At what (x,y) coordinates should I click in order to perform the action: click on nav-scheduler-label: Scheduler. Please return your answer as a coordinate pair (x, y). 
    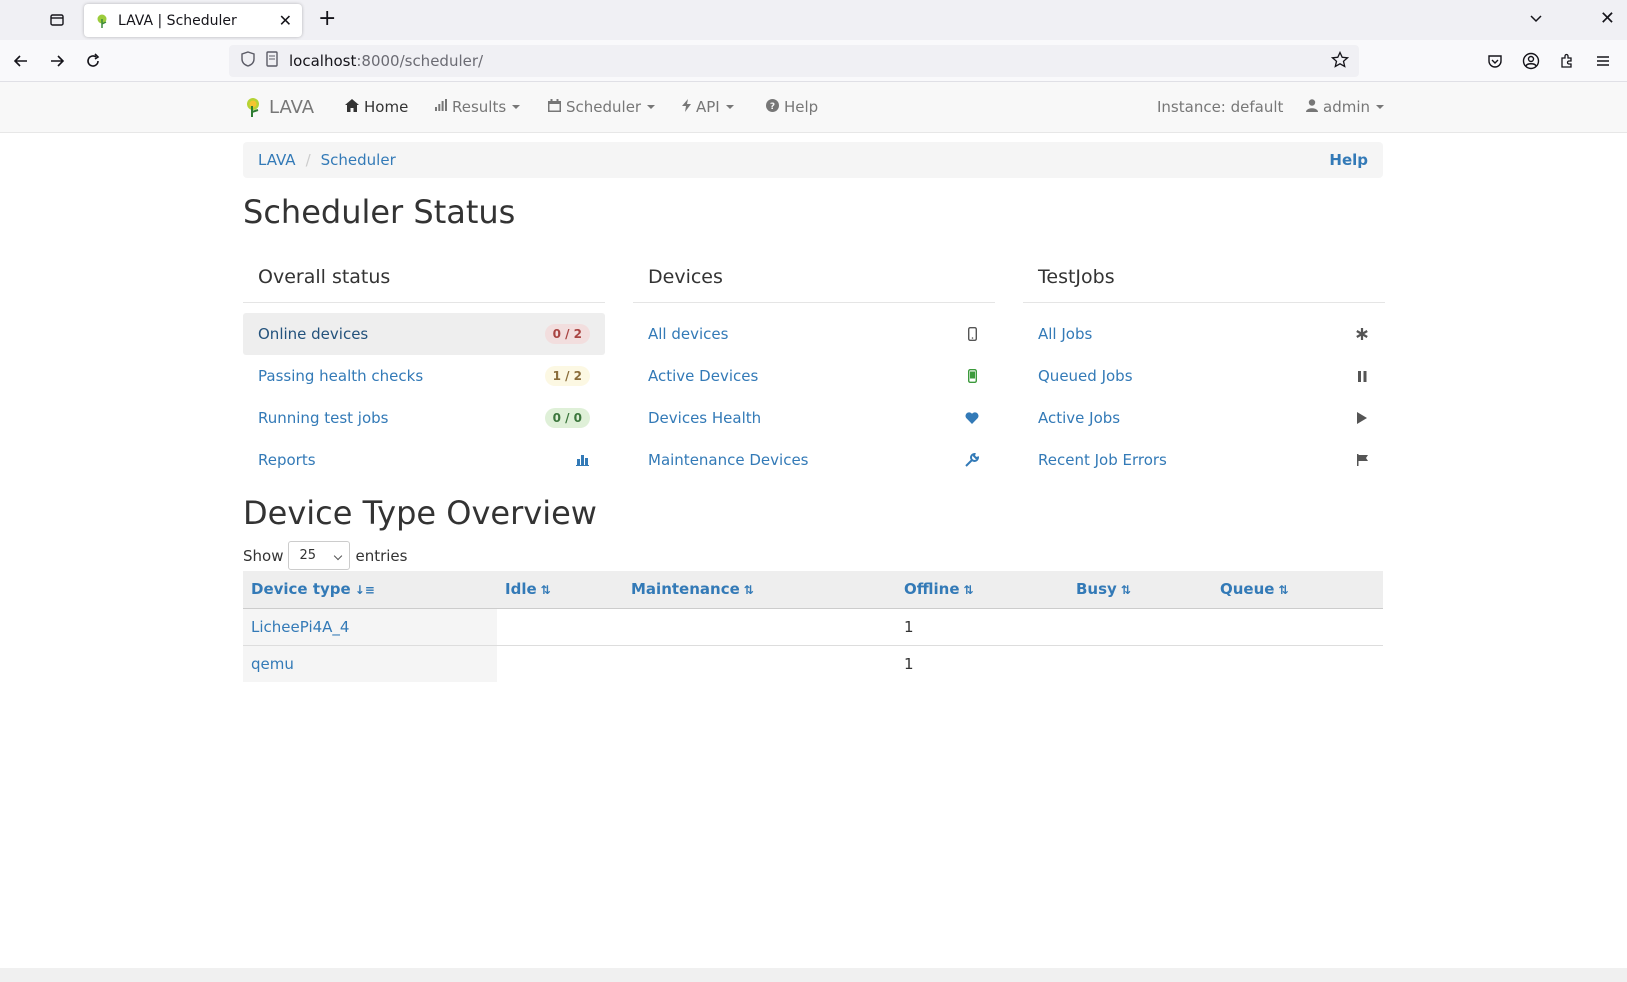
    Looking at the image, I should click on (604, 107).